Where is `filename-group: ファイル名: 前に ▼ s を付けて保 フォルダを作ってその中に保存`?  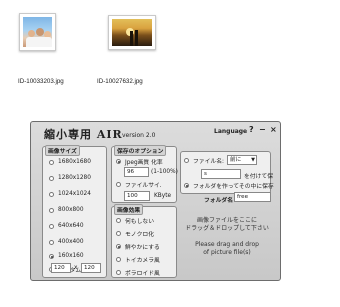
filename-group: ファイル名: 前に ▼ s を付けて保 フォルダを作ってその中に保存 is located at coordinates (227, 172).